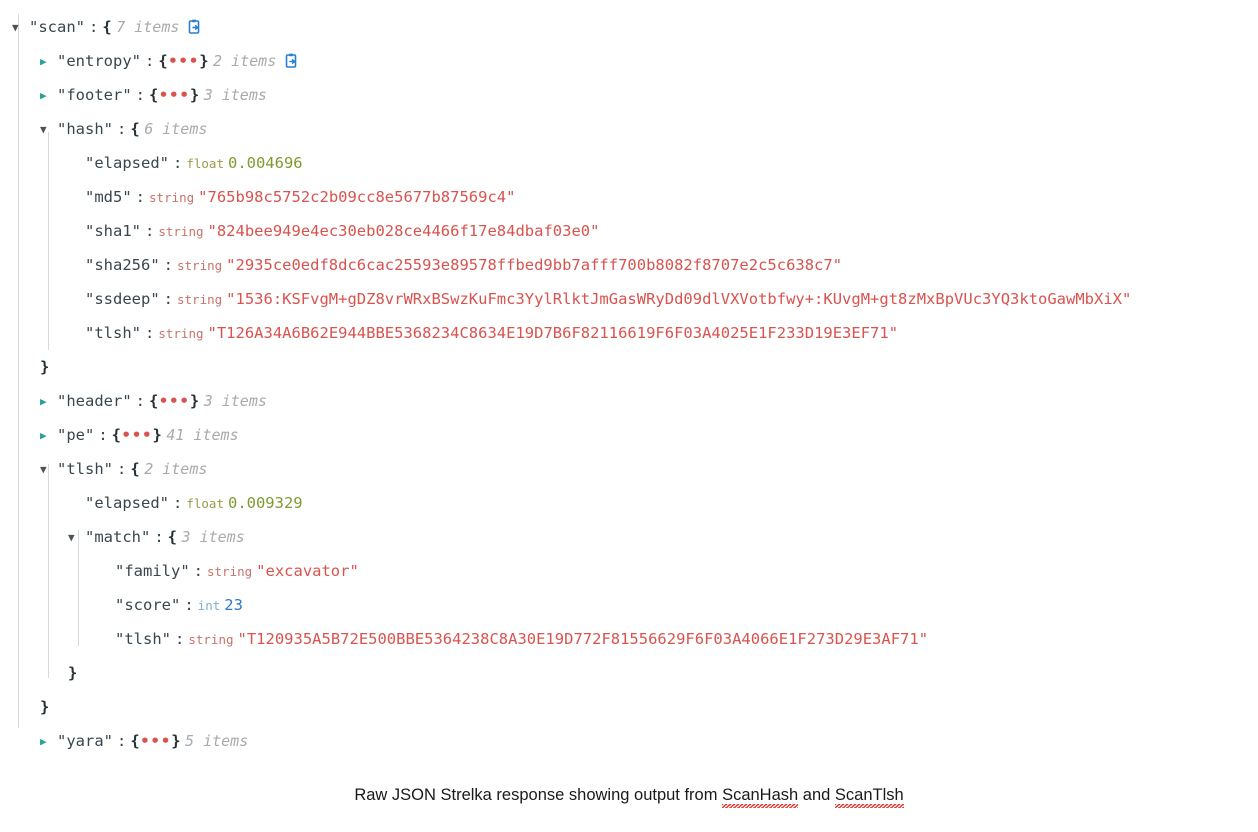 Image resolution: width=1258 pixels, height=832 pixels. I want to click on json-row-pe: ▶ "pe": {•••} 41 items, so click(629, 435).